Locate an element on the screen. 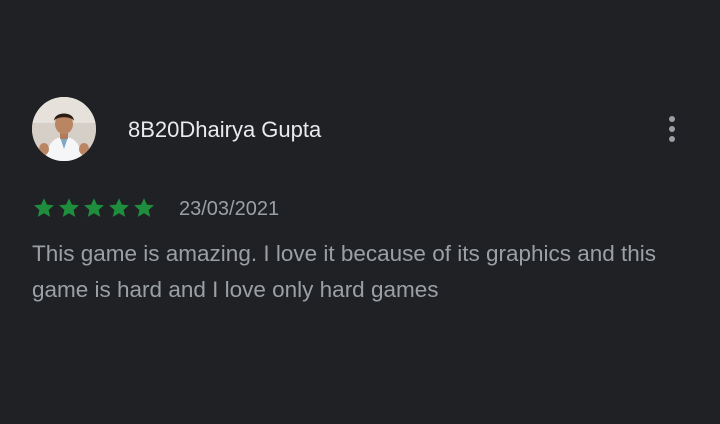 This screenshot has height=424, width=720. review-date: 23/03/2021 is located at coordinates (229, 209).